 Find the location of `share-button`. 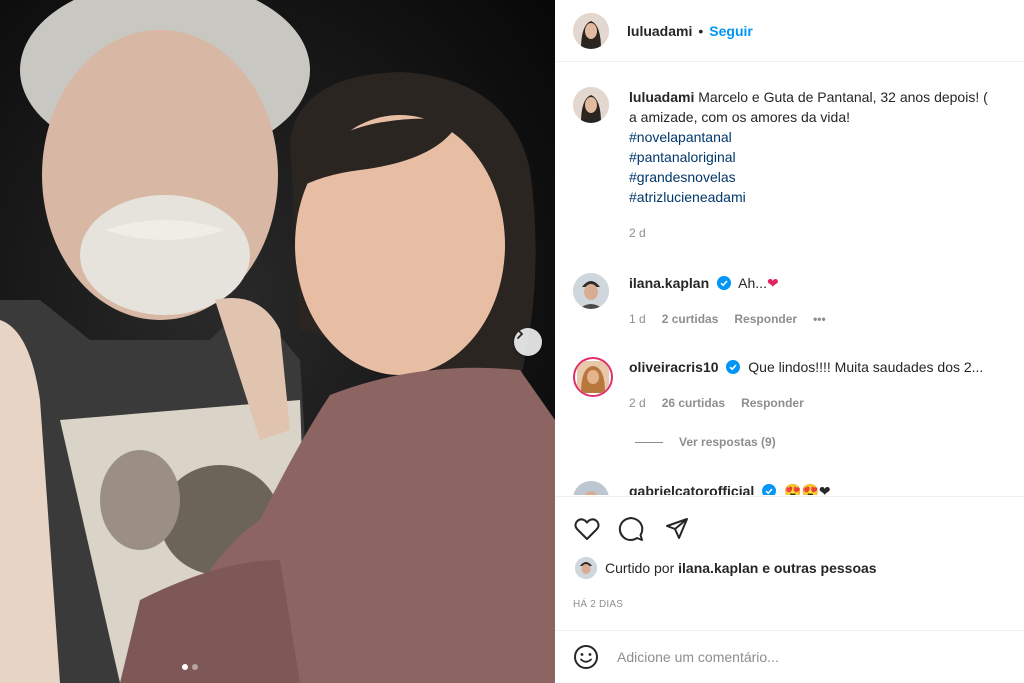

share-button is located at coordinates (677, 529).